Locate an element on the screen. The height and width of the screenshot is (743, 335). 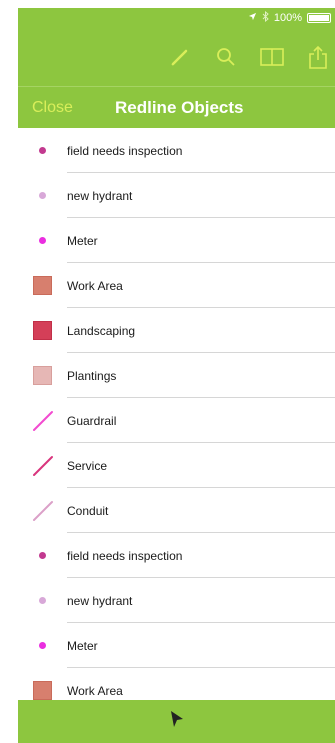
toolbar is located at coordinates (176, 57).